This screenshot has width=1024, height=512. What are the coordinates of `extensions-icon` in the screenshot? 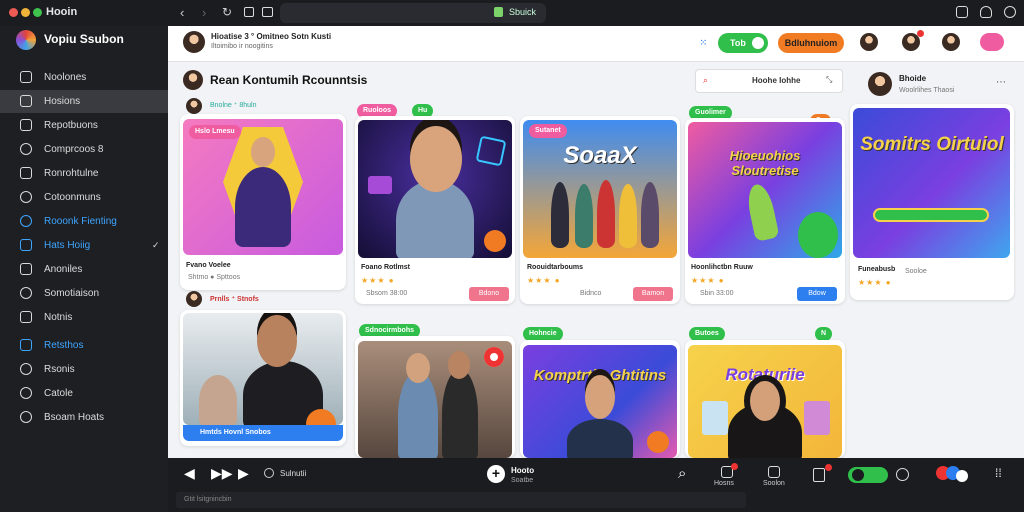 It's located at (962, 12).